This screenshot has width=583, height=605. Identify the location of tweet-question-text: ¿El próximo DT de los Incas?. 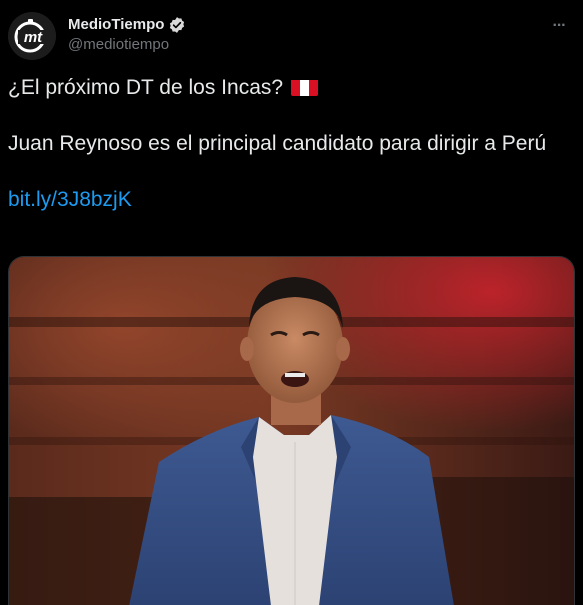
(146, 87).